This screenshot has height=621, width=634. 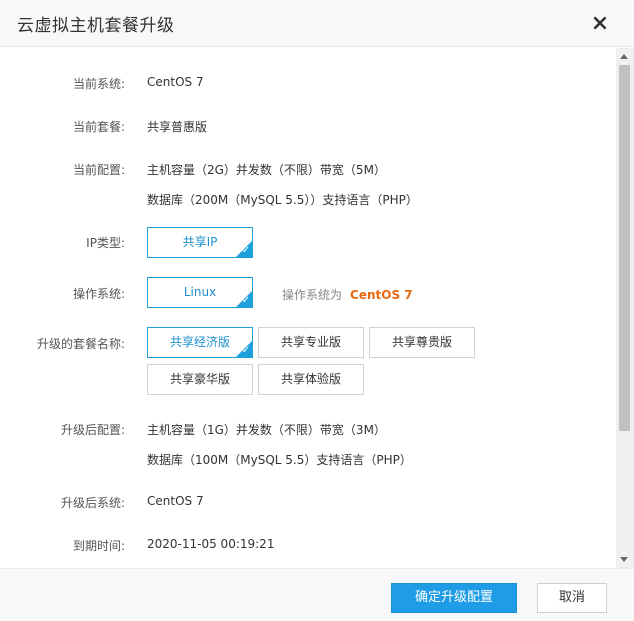 I want to click on new-config-label: 升级后配置:, so click(x=92, y=430).